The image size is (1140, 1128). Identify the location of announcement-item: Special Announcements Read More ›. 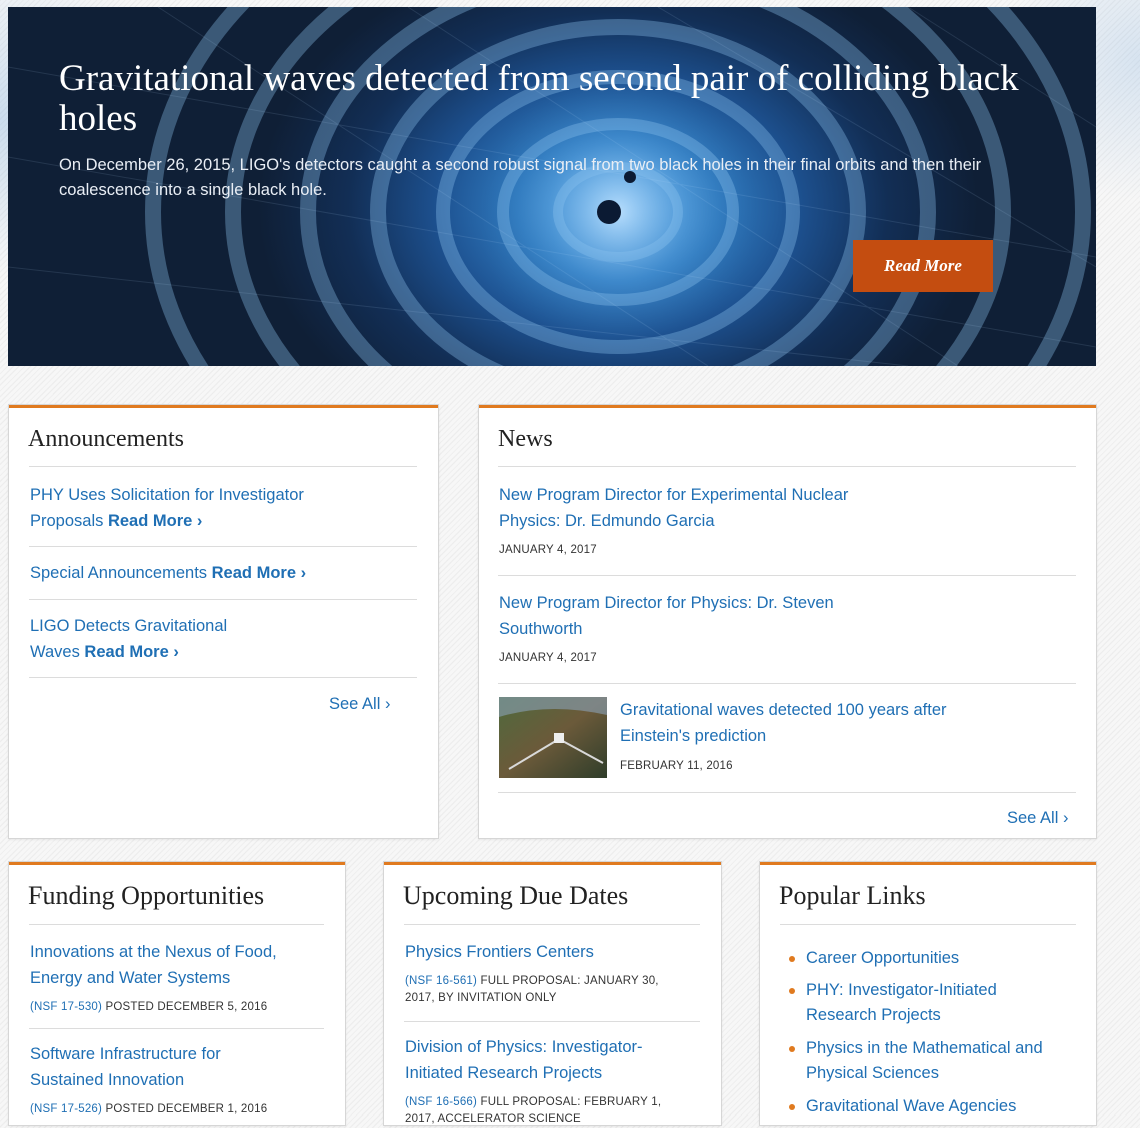
(210, 573).